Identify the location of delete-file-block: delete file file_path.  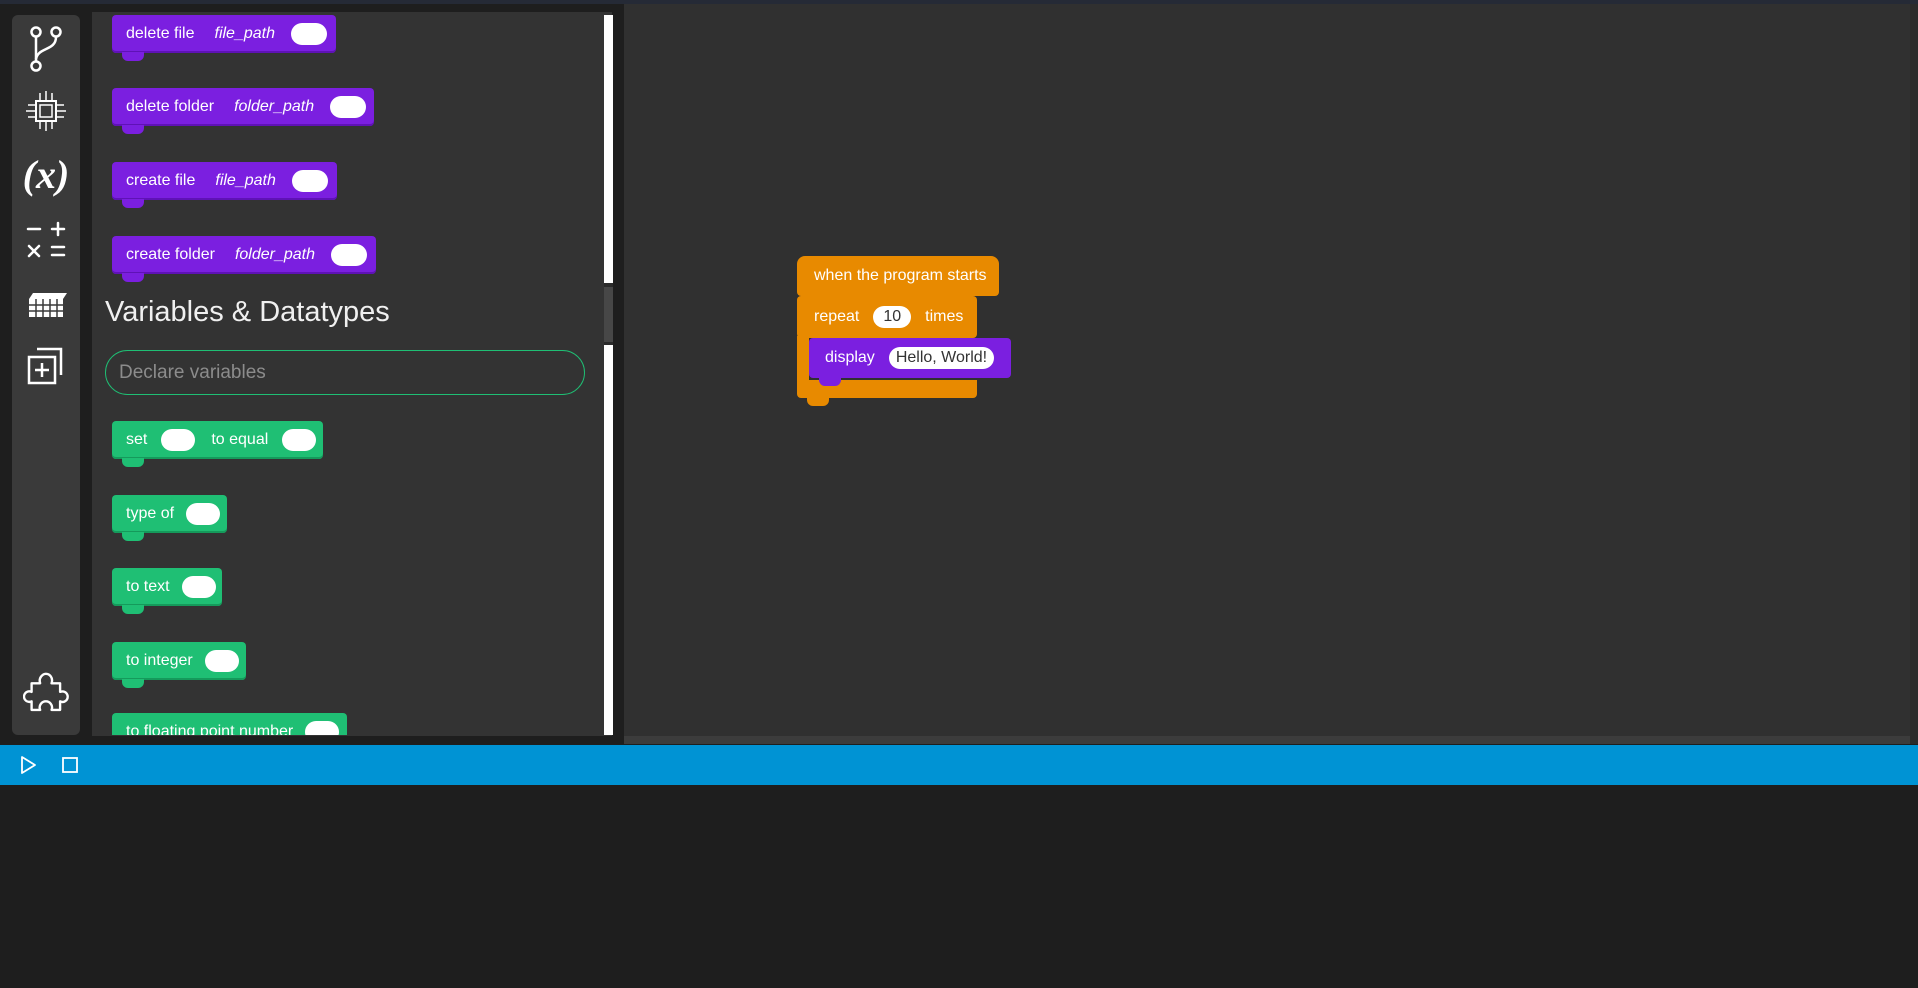
(224, 38).